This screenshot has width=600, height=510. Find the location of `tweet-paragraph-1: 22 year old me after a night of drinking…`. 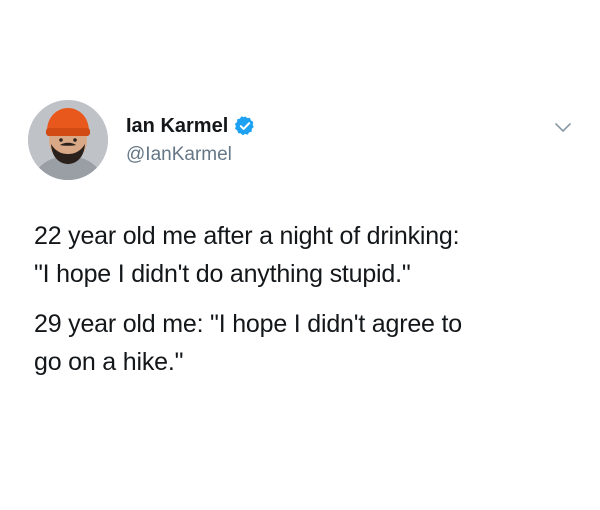

tweet-paragraph-1: 22 year old me after a night of drinking… is located at coordinates (309, 255).